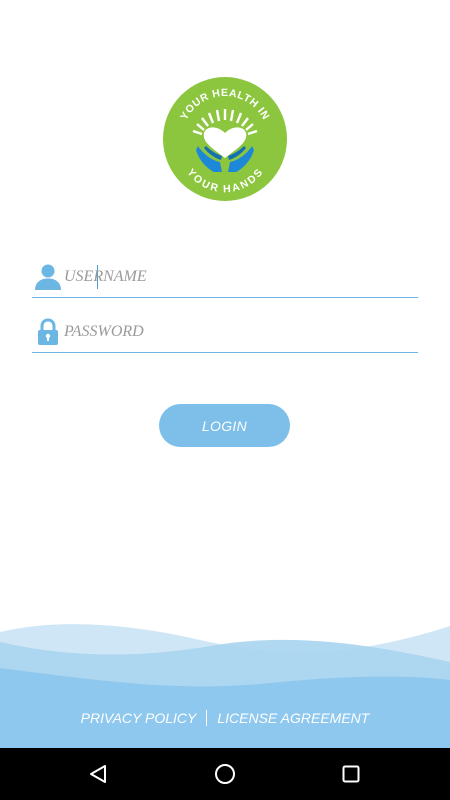 The height and width of the screenshot is (800, 450). Describe the element at coordinates (239, 332) in the screenshot. I see `password-input` at that location.